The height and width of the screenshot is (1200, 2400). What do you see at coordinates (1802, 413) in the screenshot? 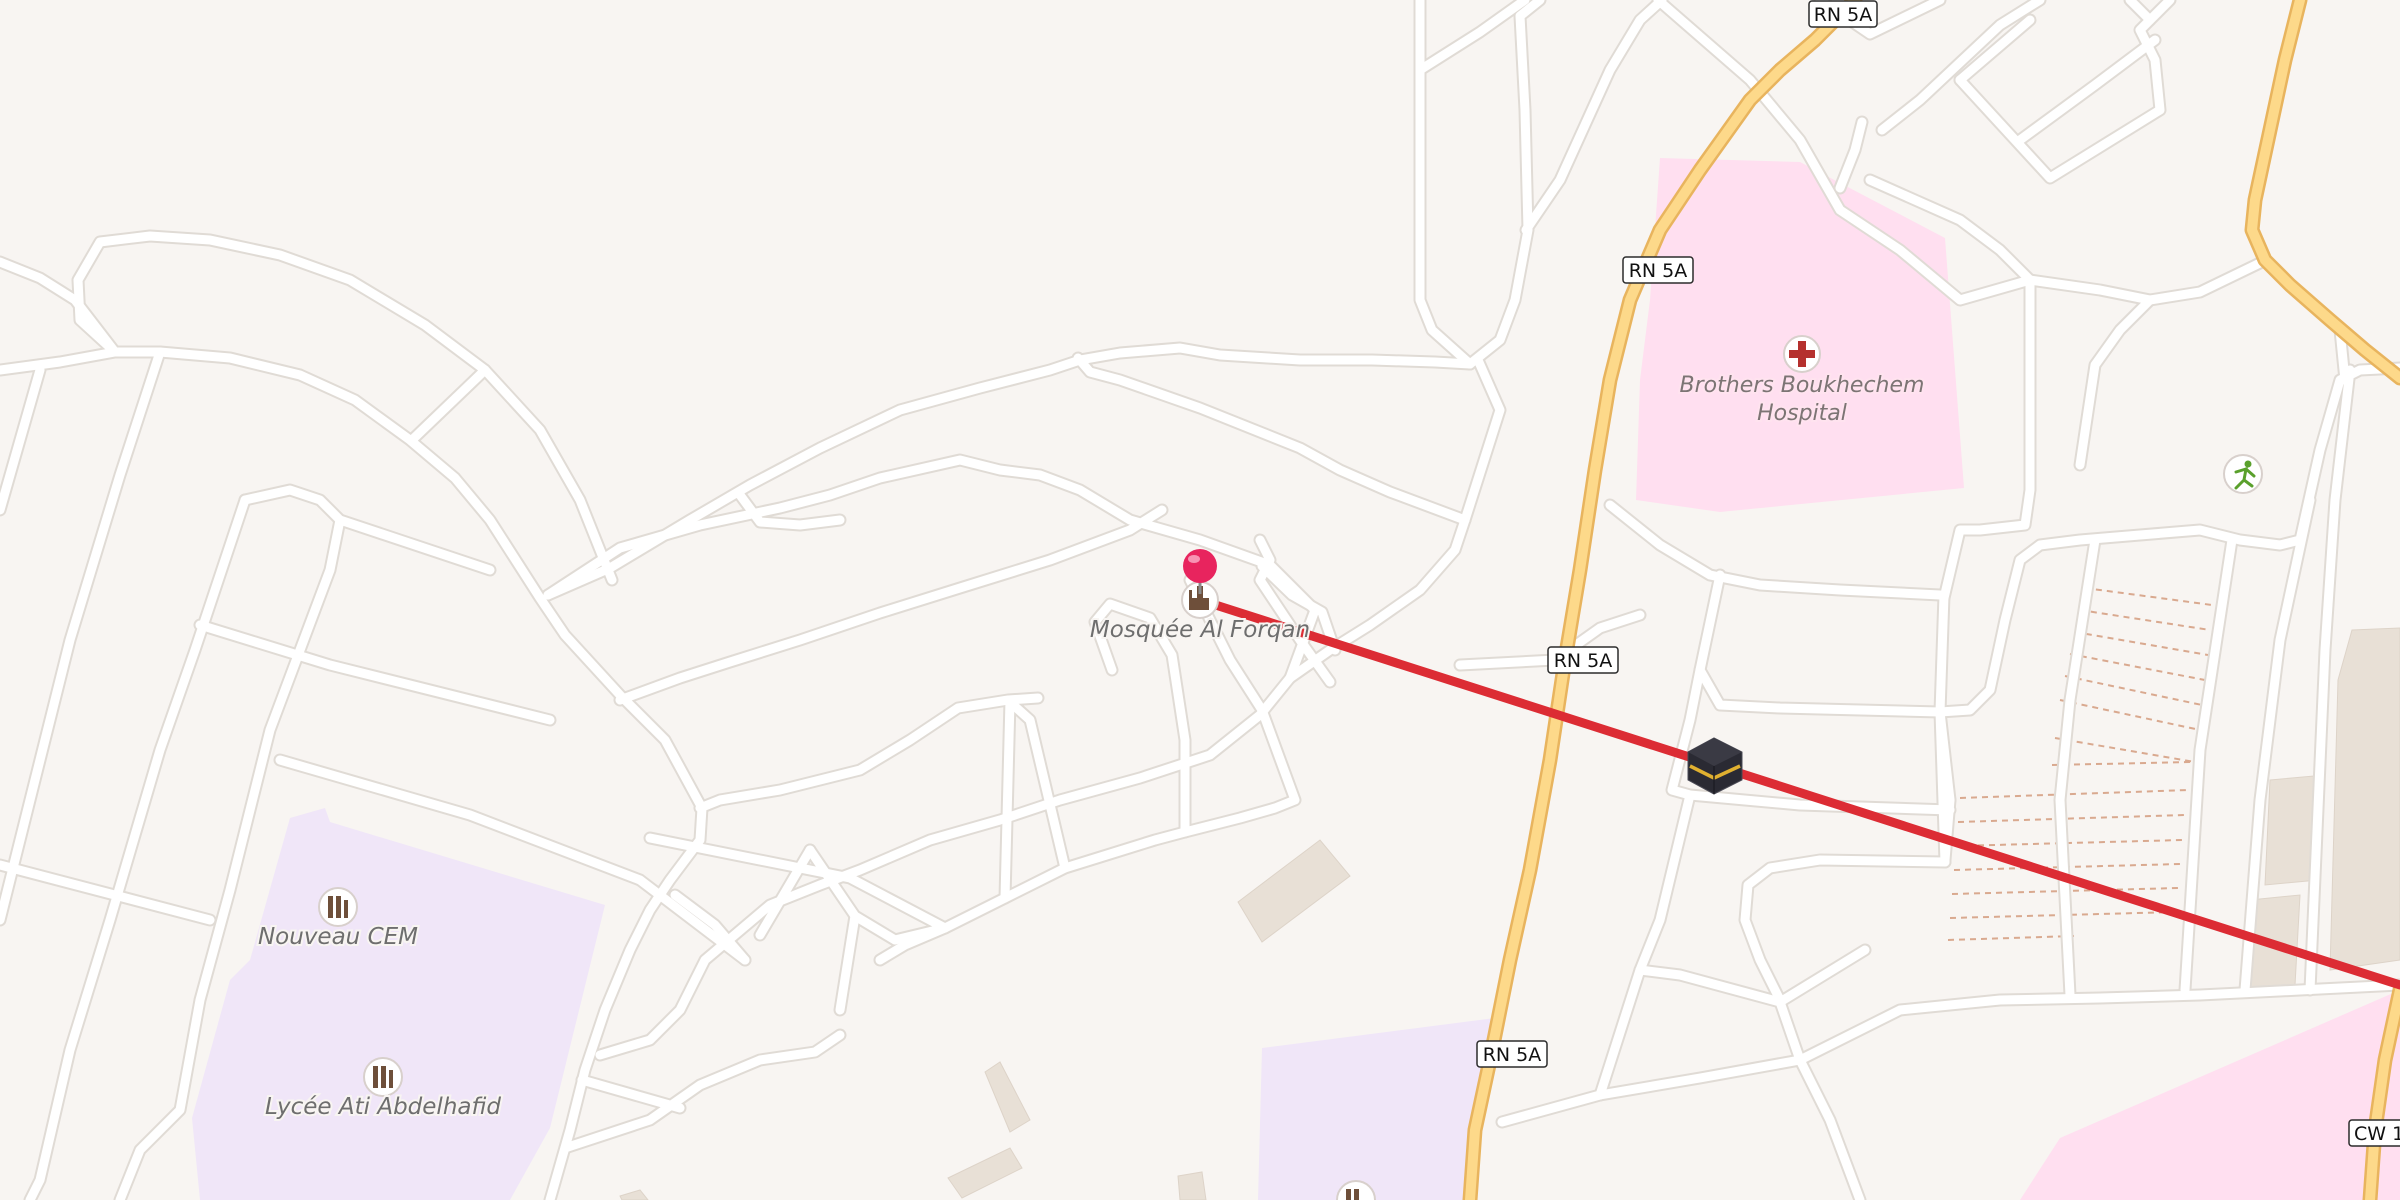
I see `hospital-label: Hospital` at bounding box center [1802, 413].